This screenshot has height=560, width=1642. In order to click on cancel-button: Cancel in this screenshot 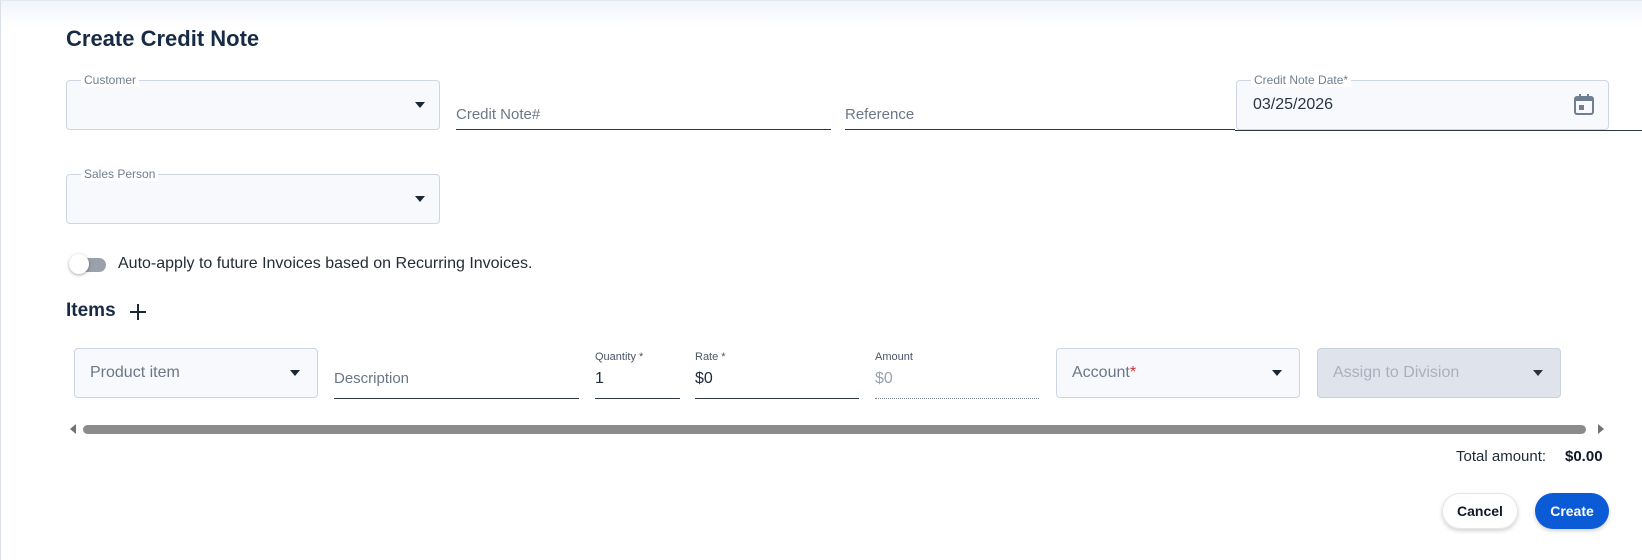, I will do `click(1480, 511)`.